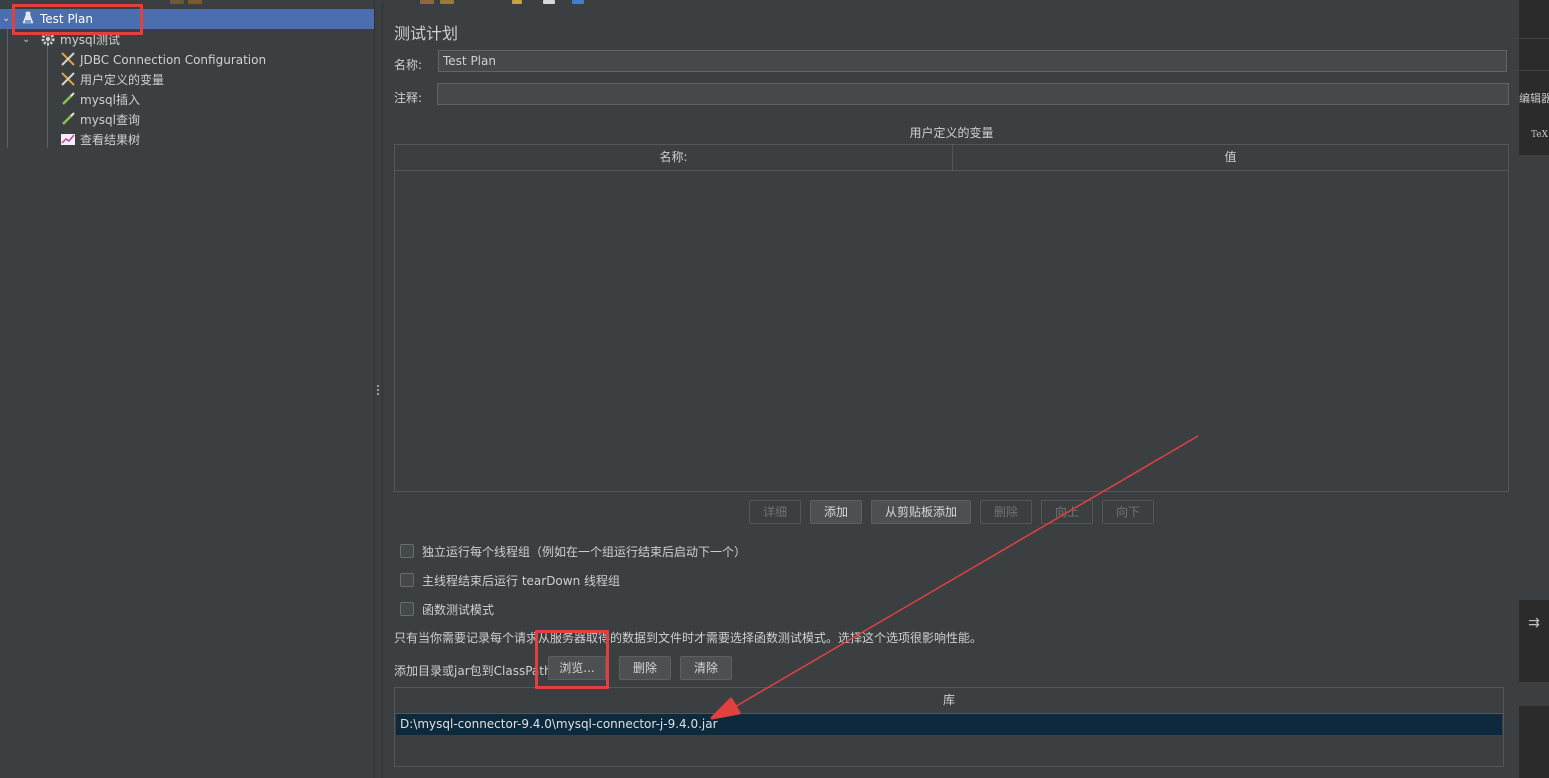  I want to click on tree-item-label: mysql插入, so click(110, 100).